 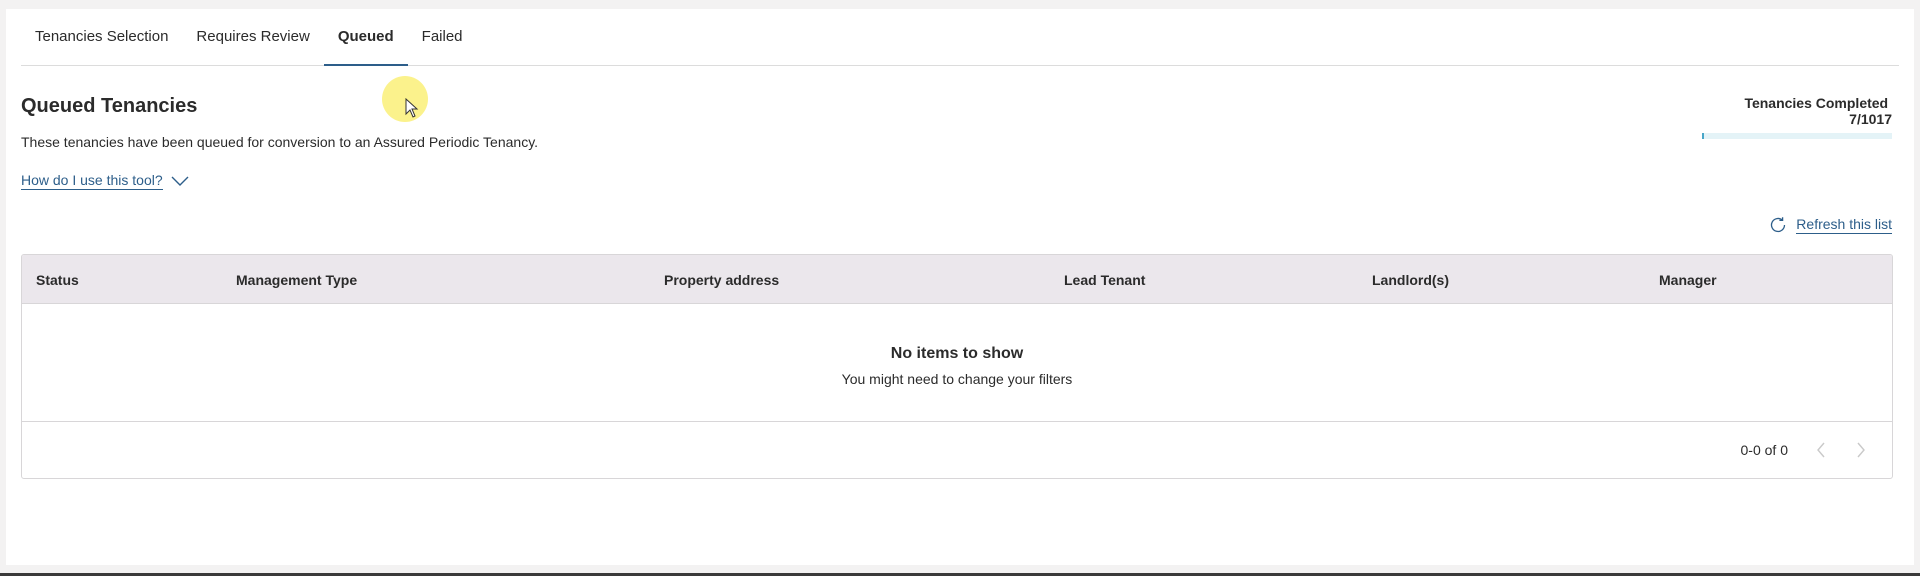 I want to click on progress-fill, so click(x=1703, y=136).